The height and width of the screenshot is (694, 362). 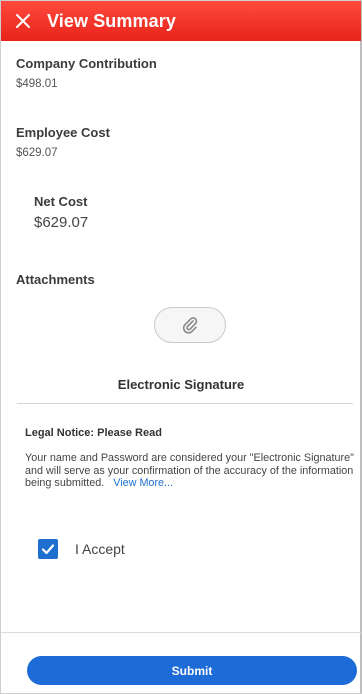 I want to click on employee-cost-label: Employee Cost, so click(x=63, y=132).